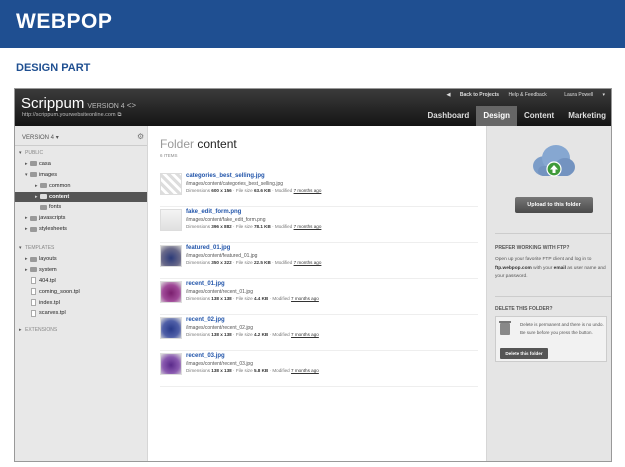  I want to click on site-url-text: http://scrippum.yourwebsiteonline.com, so click(69, 115).